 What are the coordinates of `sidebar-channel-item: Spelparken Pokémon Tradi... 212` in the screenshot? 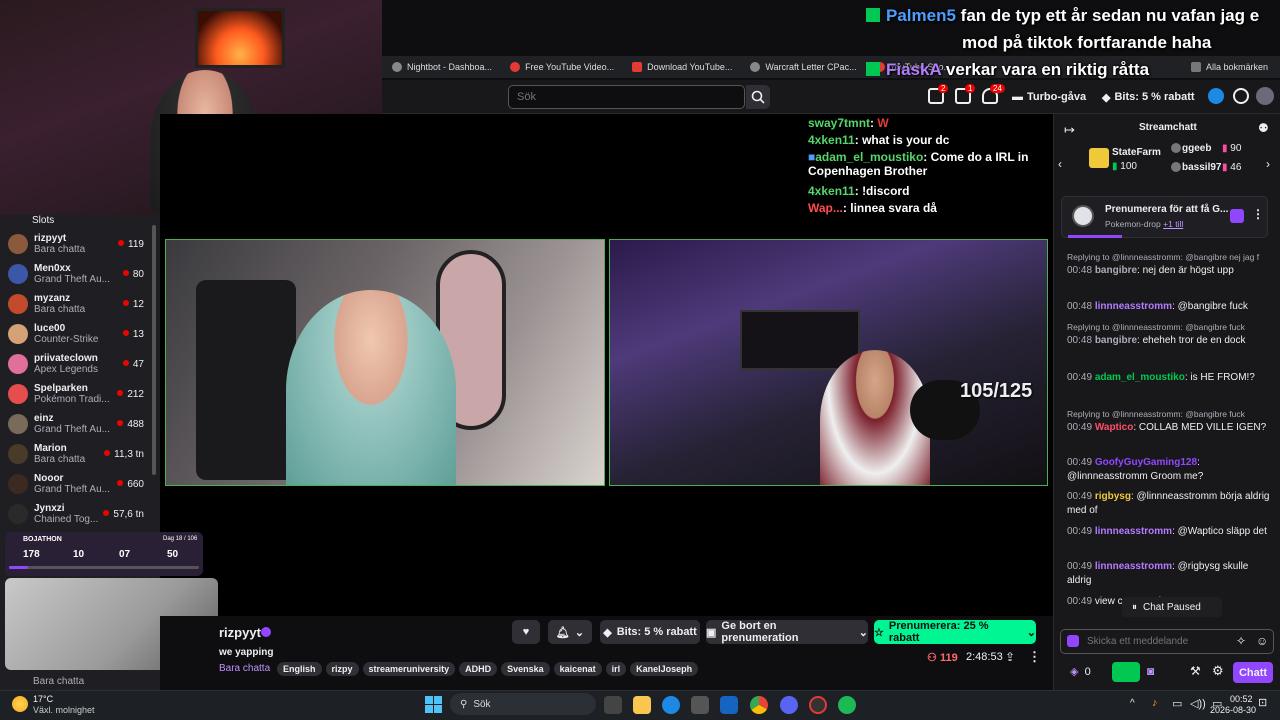 It's located at (80, 394).